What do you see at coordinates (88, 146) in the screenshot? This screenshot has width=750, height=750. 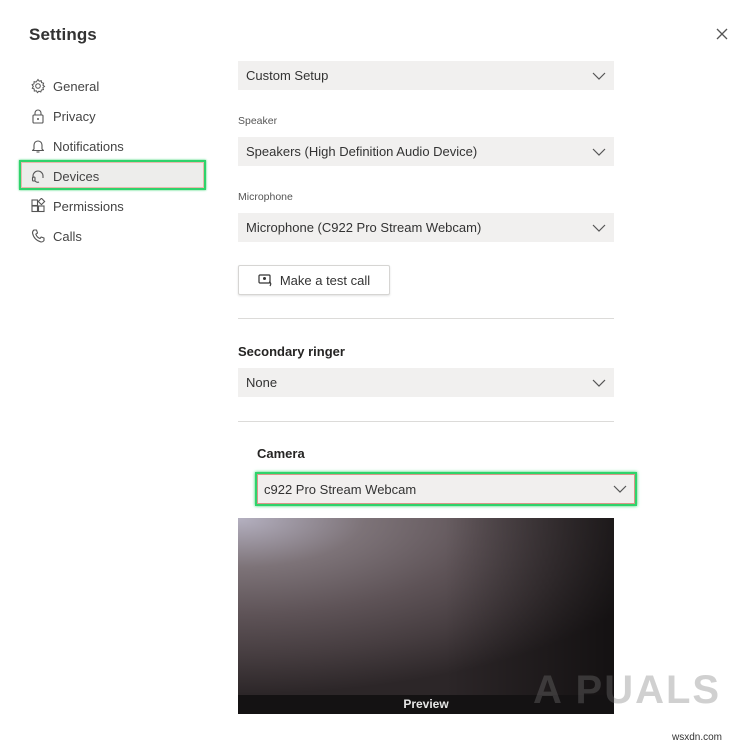 I see `sidebar-item-label: Notifications` at bounding box center [88, 146].